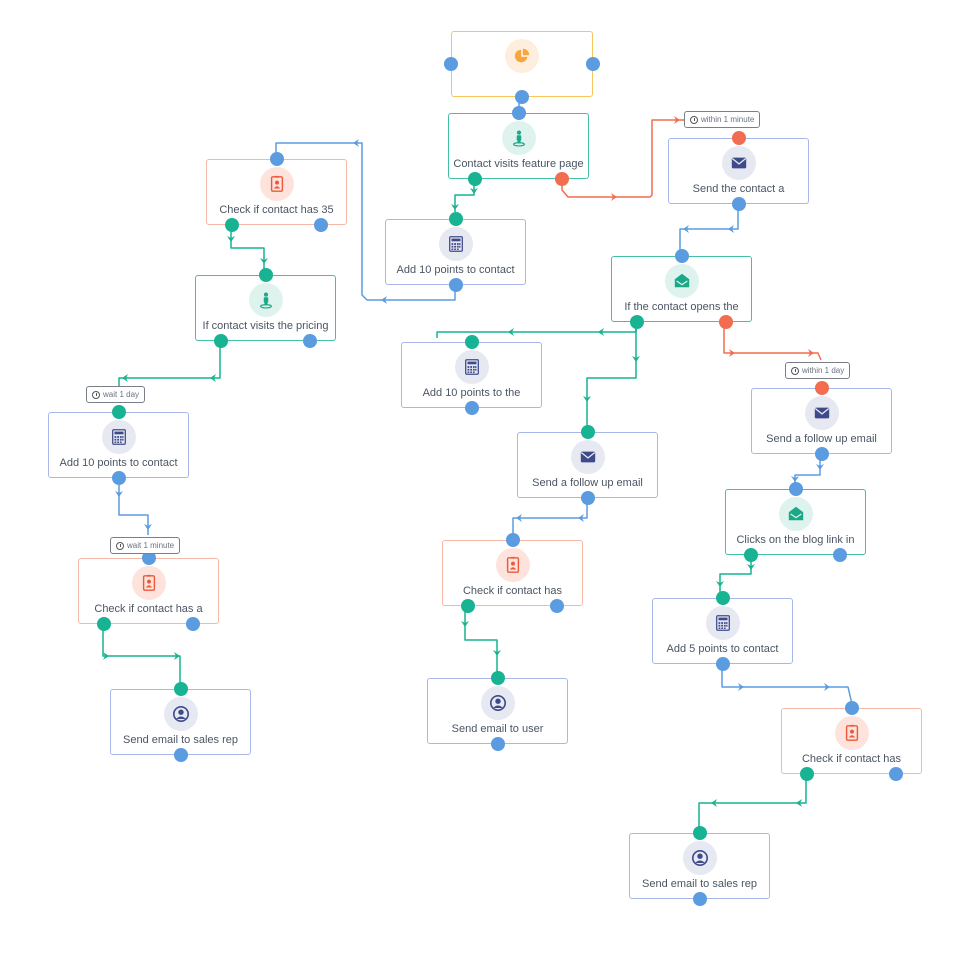  I want to click on delay-badge: within 1 day, so click(818, 370).